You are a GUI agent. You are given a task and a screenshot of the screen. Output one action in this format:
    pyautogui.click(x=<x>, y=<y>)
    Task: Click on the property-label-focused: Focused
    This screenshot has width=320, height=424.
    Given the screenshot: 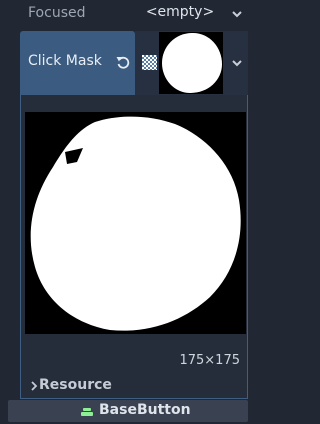 What is the action you would take?
    pyautogui.click(x=57, y=13)
    